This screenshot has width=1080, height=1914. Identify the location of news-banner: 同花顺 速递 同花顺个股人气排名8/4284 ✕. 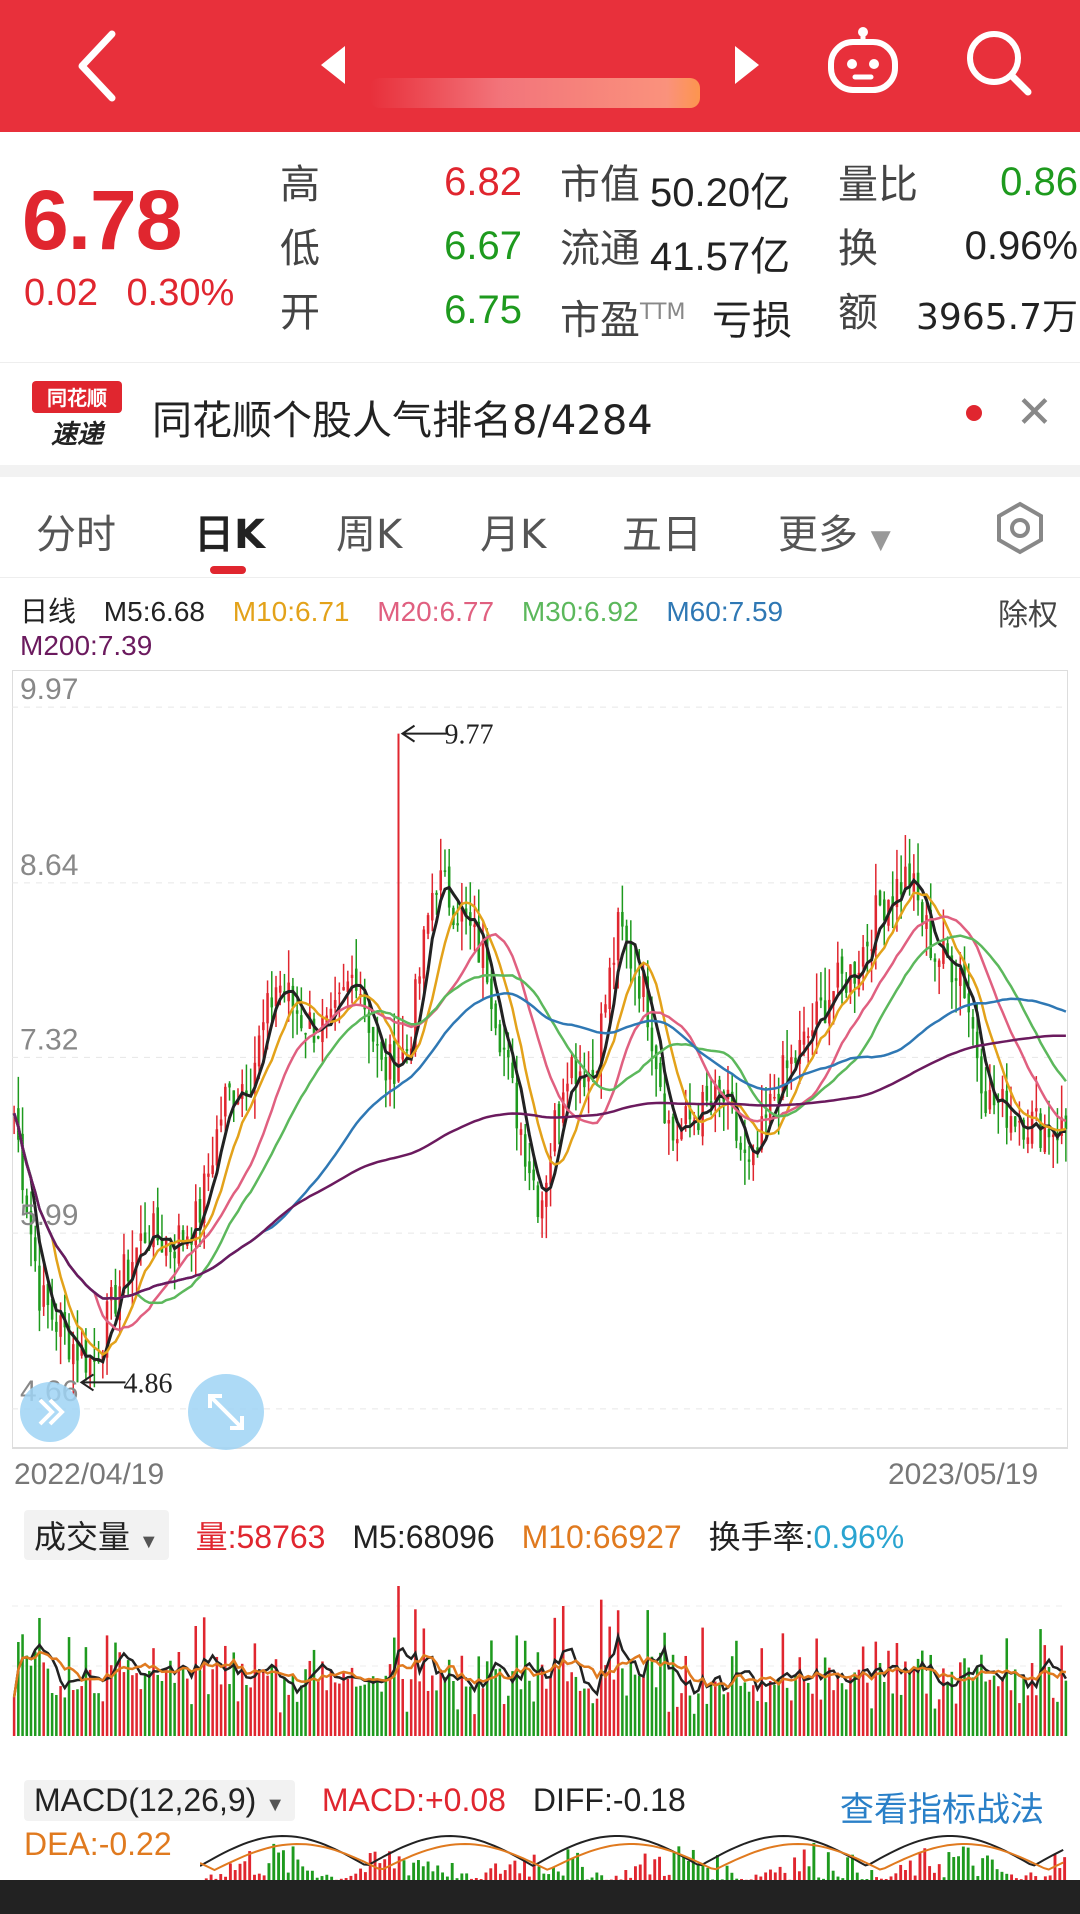
(540, 412).